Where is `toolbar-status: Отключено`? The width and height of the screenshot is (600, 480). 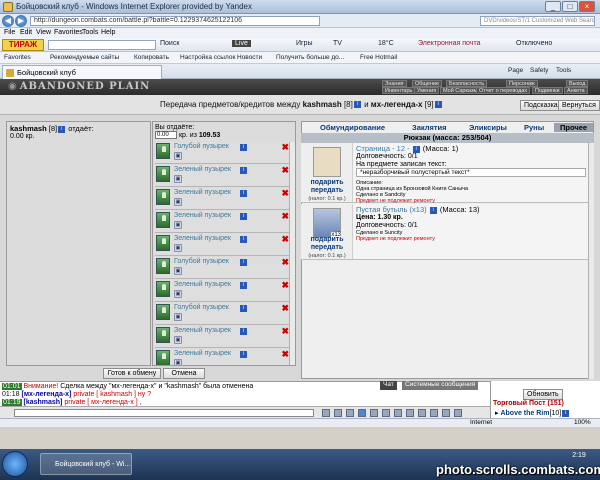 toolbar-status: Отключено is located at coordinates (534, 43).